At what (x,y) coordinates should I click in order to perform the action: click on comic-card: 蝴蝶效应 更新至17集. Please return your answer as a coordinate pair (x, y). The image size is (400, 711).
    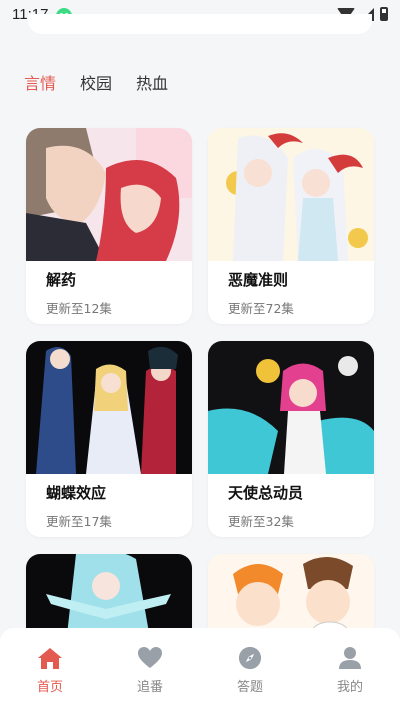
    Looking at the image, I should click on (109, 439).